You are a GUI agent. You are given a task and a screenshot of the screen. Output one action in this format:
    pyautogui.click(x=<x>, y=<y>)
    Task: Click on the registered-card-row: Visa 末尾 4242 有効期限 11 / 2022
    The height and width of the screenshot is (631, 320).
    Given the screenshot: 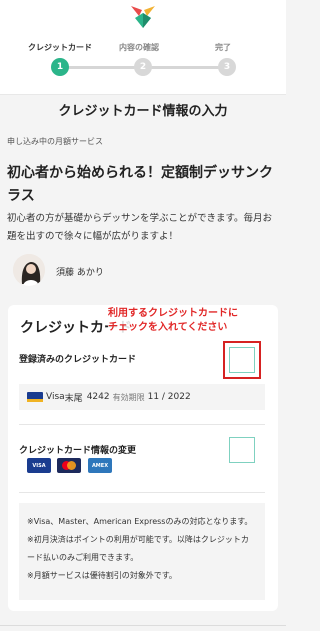 What is the action you would take?
    pyautogui.click(x=142, y=397)
    